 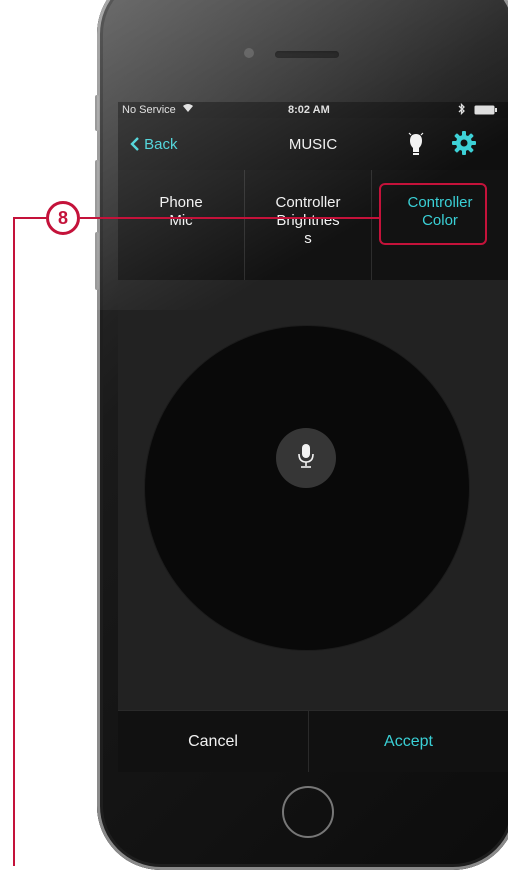 I want to click on front-camera, so click(x=249, y=53).